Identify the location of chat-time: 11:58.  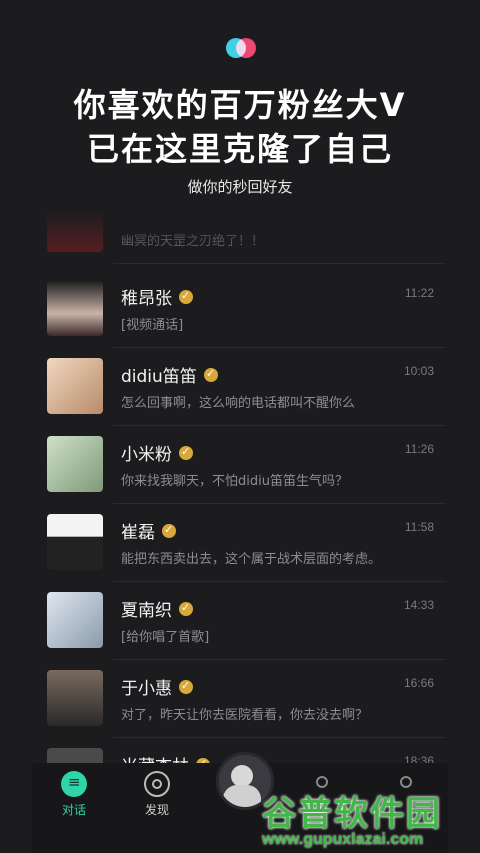
(419, 527).